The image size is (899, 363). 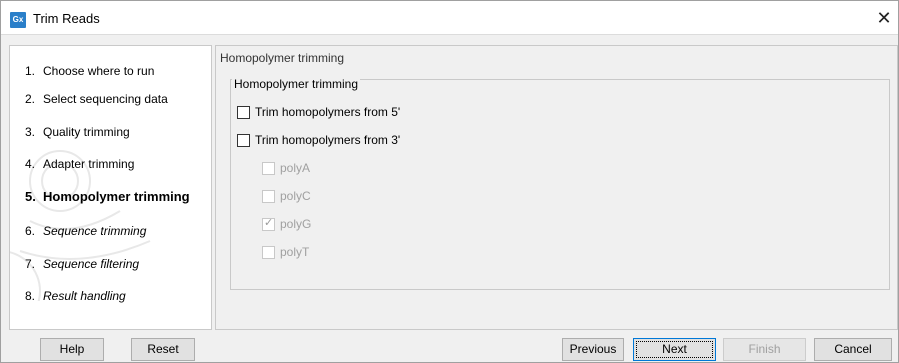 I want to click on check-icon: ✓, so click(x=269, y=222).